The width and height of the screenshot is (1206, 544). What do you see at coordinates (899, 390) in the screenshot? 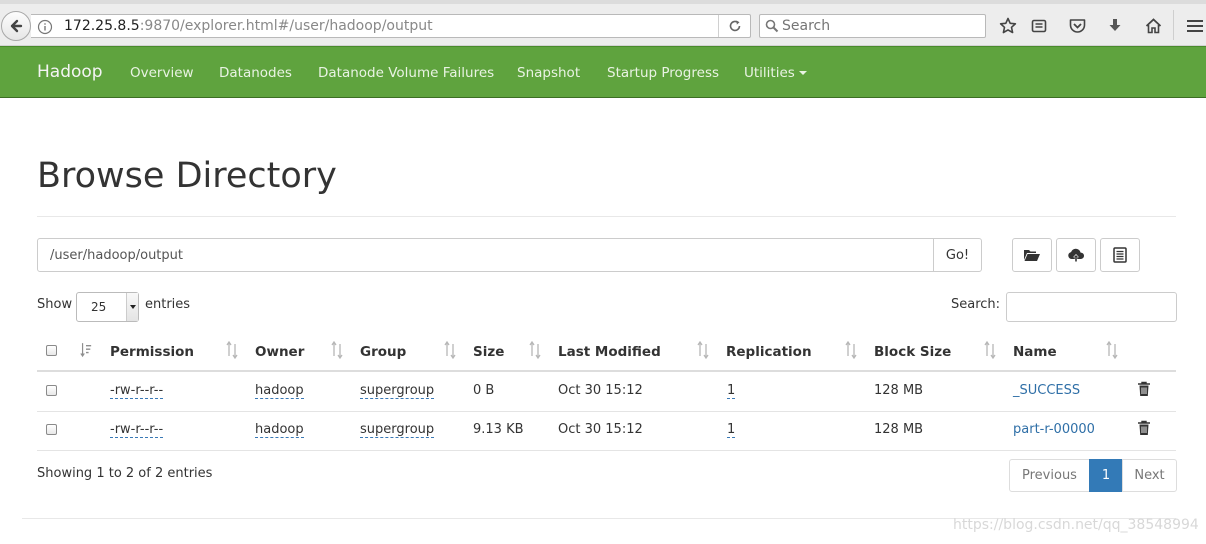
I see `block-size-cell: 128 MB` at bounding box center [899, 390].